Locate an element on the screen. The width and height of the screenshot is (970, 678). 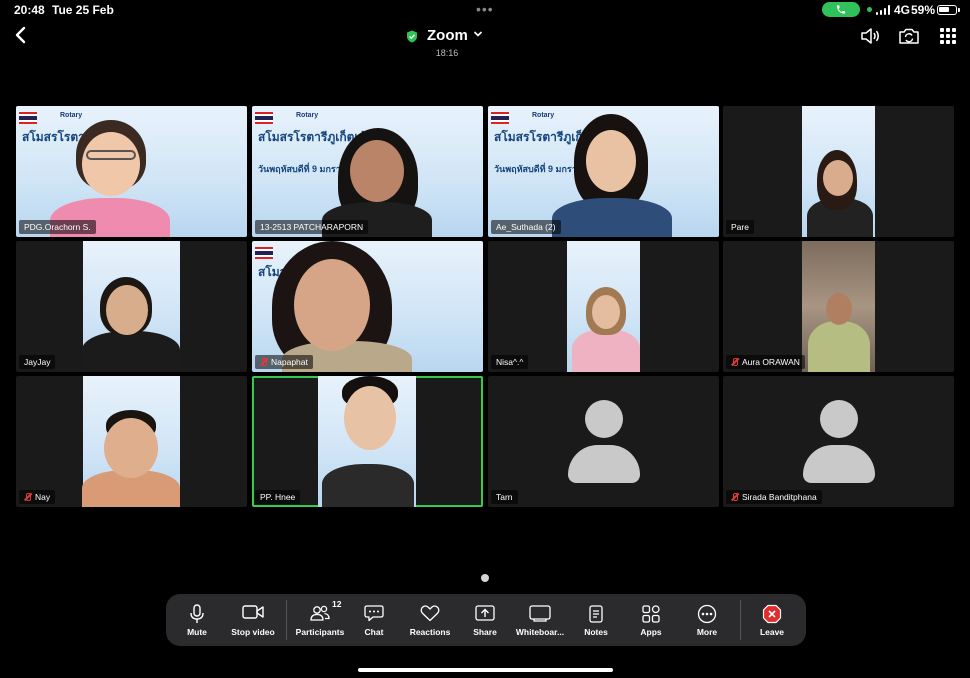
encryption-shield-icon is located at coordinates (412, 36).